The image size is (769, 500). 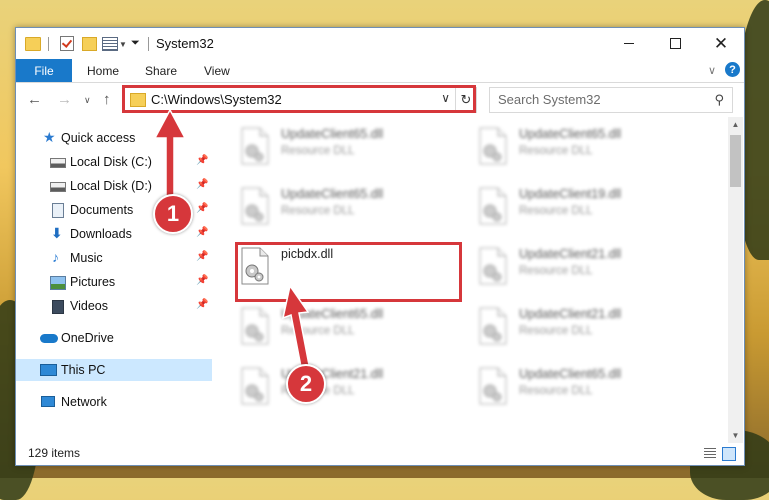 What do you see at coordinates (675, 43) in the screenshot?
I see `maximize-button` at bounding box center [675, 43].